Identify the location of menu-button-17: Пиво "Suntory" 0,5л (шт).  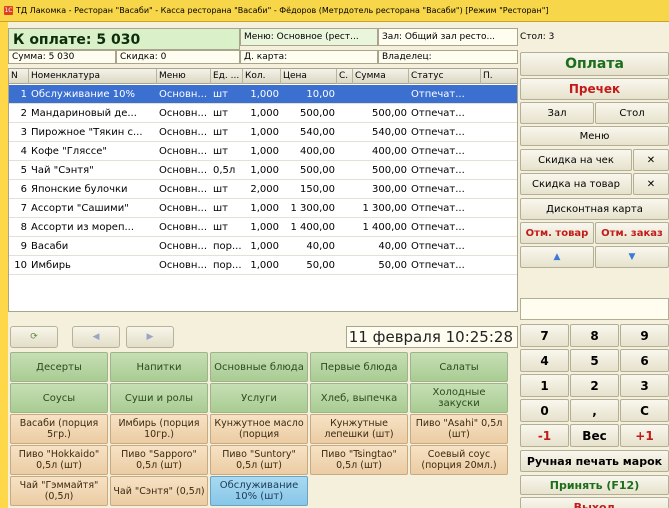
(259, 460).